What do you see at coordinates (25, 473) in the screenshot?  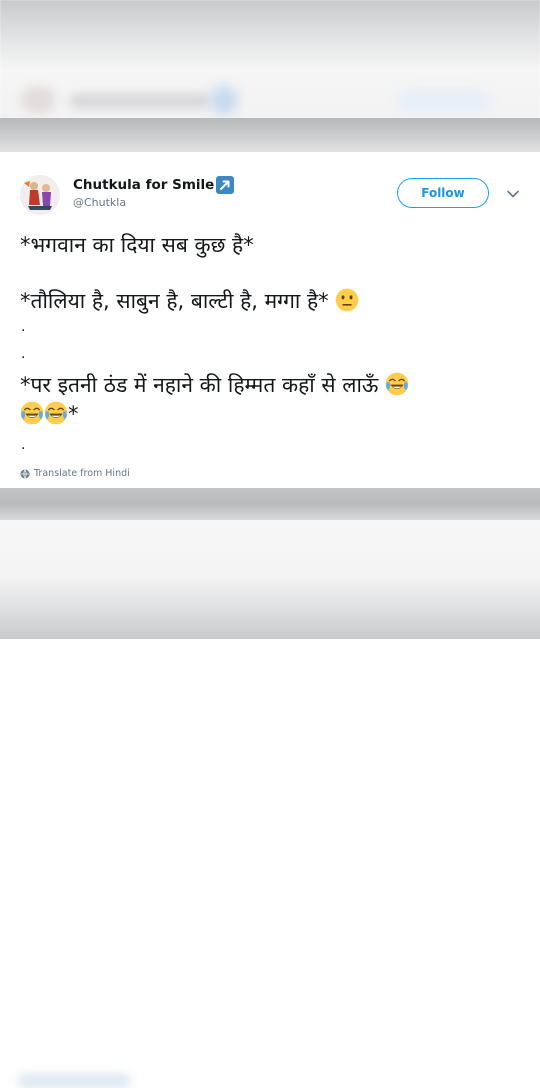 I see `globe-icon` at bounding box center [25, 473].